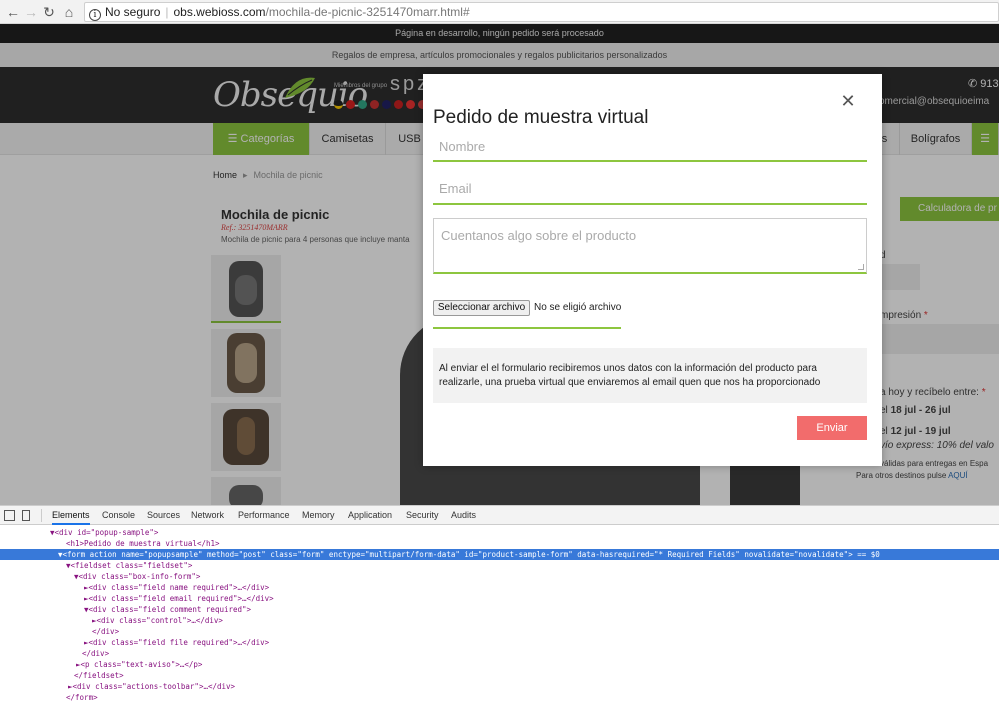 This screenshot has width=999, height=703. Describe the element at coordinates (481, 308) in the screenshot. I see `file-select-button: Seleccionar archivo` at that location.